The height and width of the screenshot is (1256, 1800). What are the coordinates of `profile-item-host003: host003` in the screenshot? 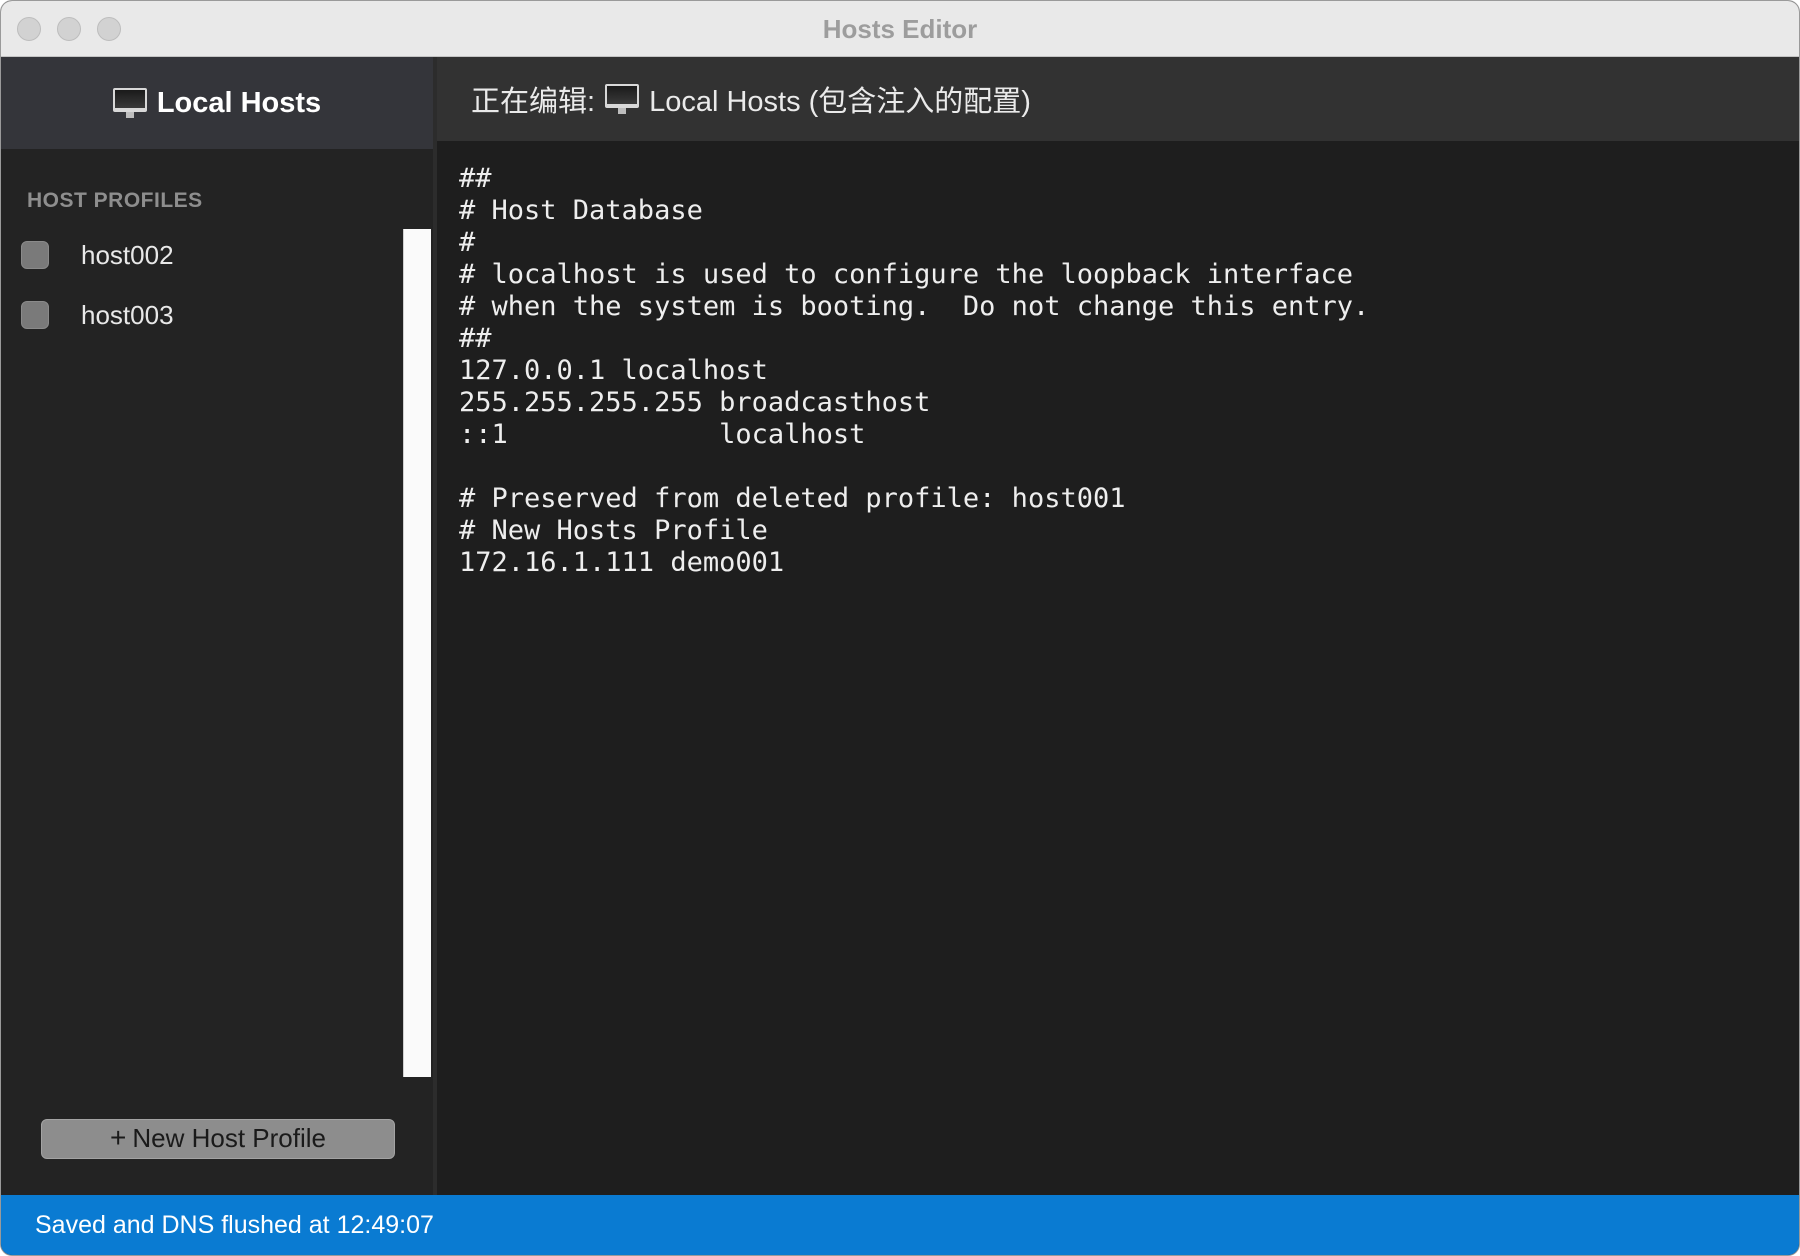 It's located at (201, 315).